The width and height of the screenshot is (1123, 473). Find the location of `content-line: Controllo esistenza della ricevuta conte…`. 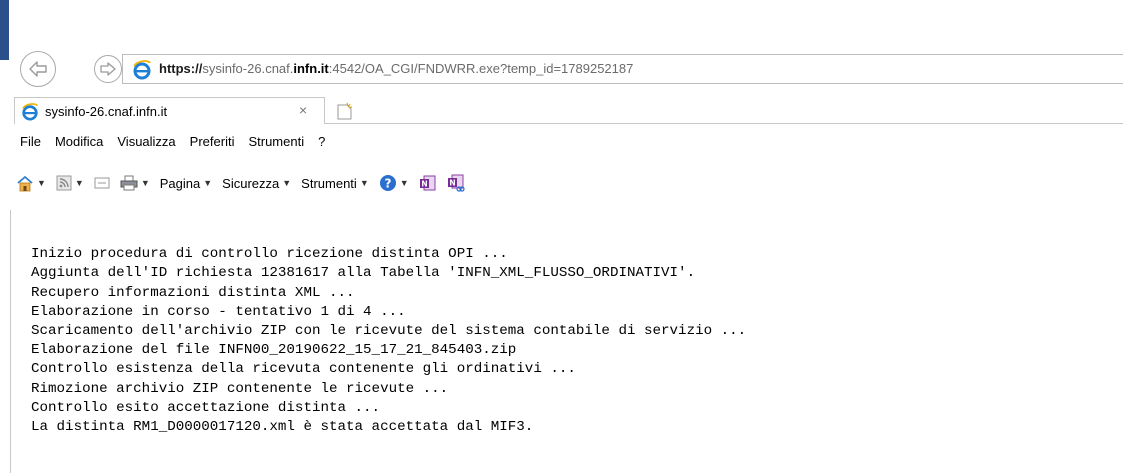

content-line: Controllo esistenza della ricevuta conte… is located at coordinates (303, 369).